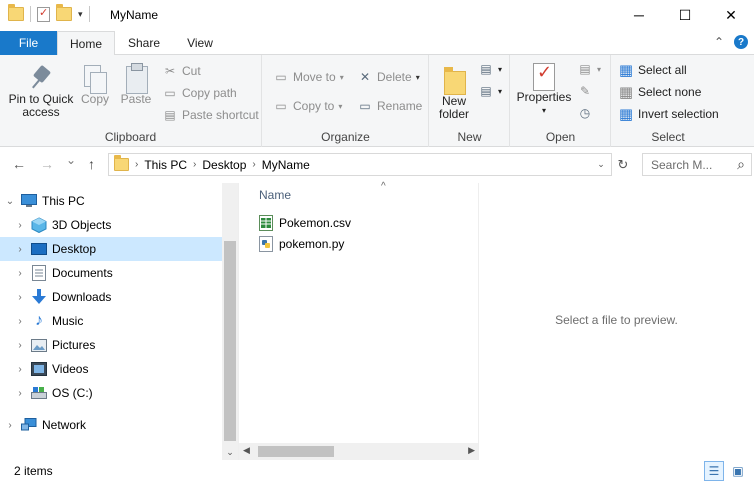  Describe the element at coordinates (662, 70) in the screenshot. I see `select-all-label: Select all` at that location.